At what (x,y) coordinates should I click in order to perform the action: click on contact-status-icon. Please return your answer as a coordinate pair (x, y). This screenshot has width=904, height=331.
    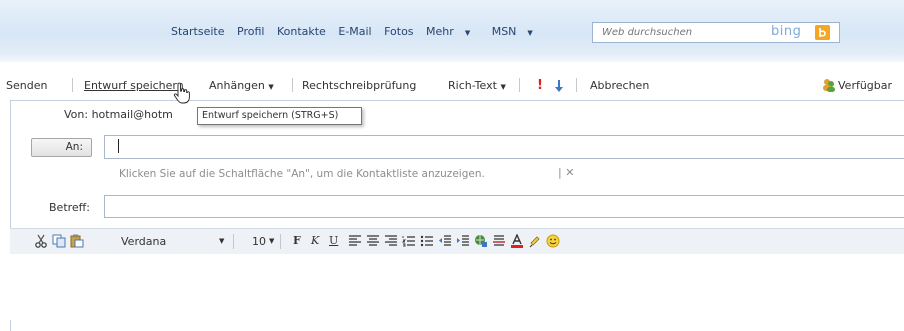
    Looking at the image, I should click on (829, 85).